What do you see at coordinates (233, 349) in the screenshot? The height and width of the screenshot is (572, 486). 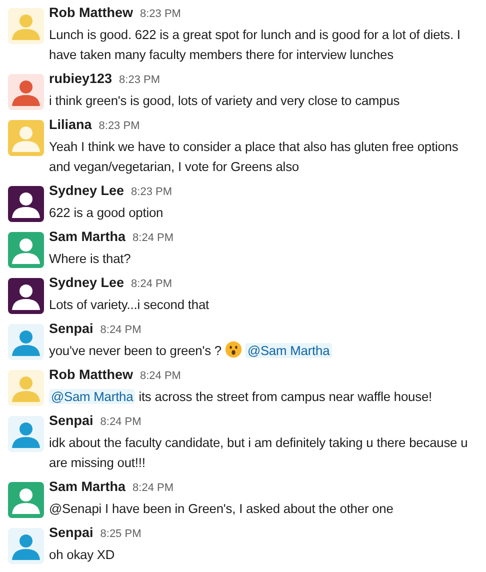 I see `surprised-face-icon` at bounding box center [233, 349].